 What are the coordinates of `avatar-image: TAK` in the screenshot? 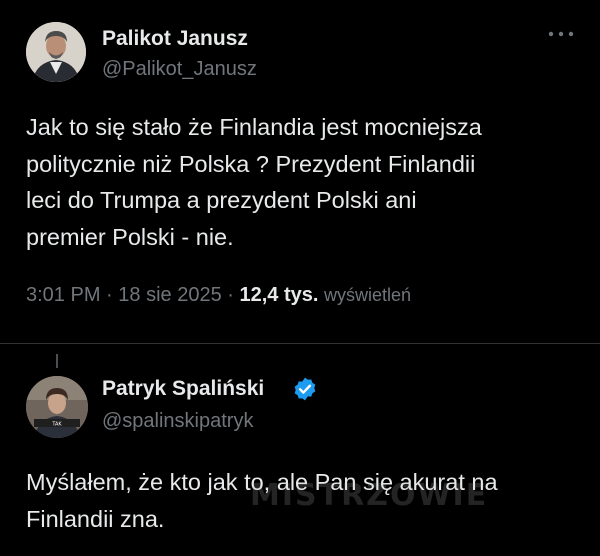 It's located at (57, 407).